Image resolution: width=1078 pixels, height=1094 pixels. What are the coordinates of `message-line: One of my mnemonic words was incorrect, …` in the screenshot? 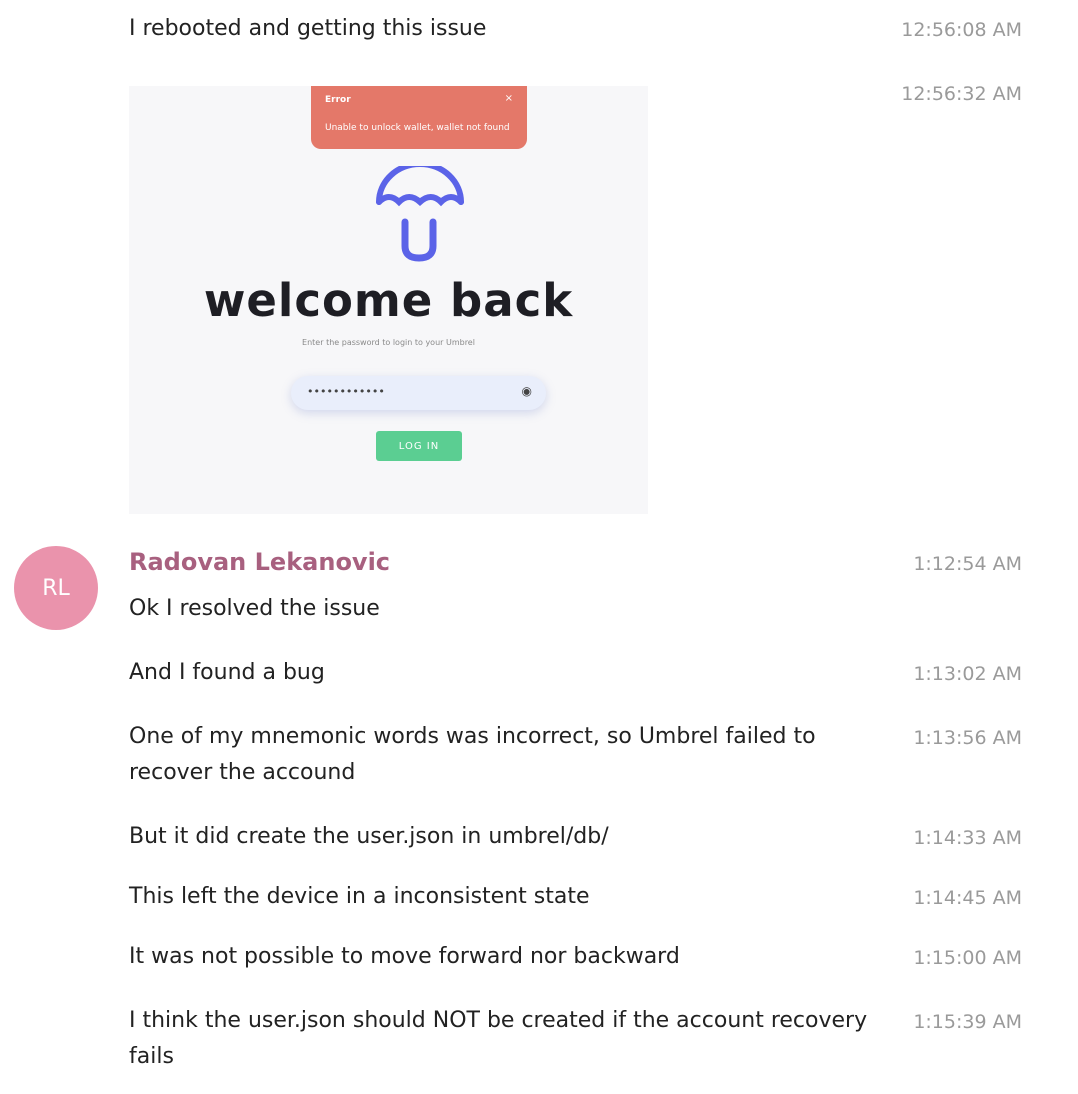 It's located at (472, 736).